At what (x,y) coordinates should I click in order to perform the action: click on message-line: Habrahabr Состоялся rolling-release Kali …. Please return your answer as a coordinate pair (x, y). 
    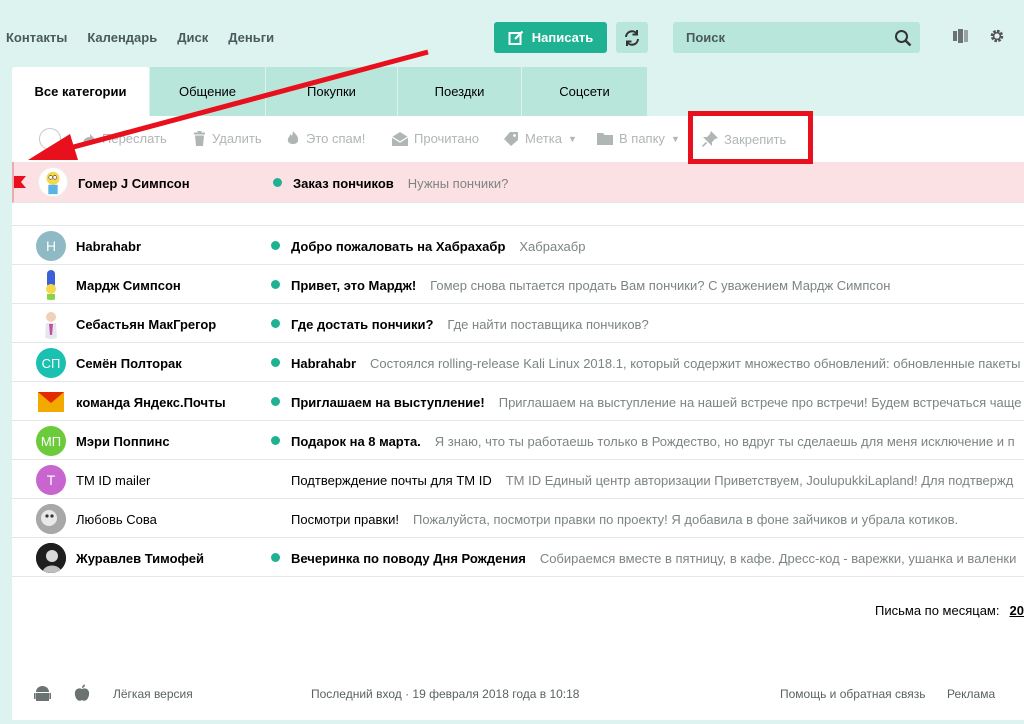
    Looking at the image, I should click on (655, 363).